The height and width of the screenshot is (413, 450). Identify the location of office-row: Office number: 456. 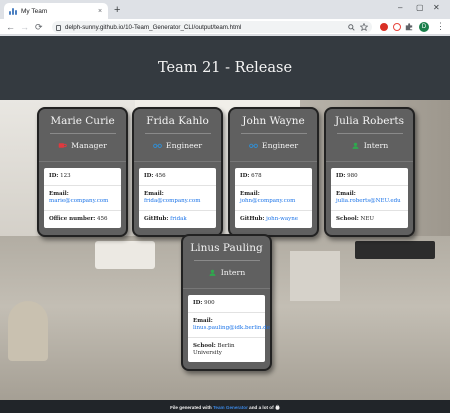
(82, 219).